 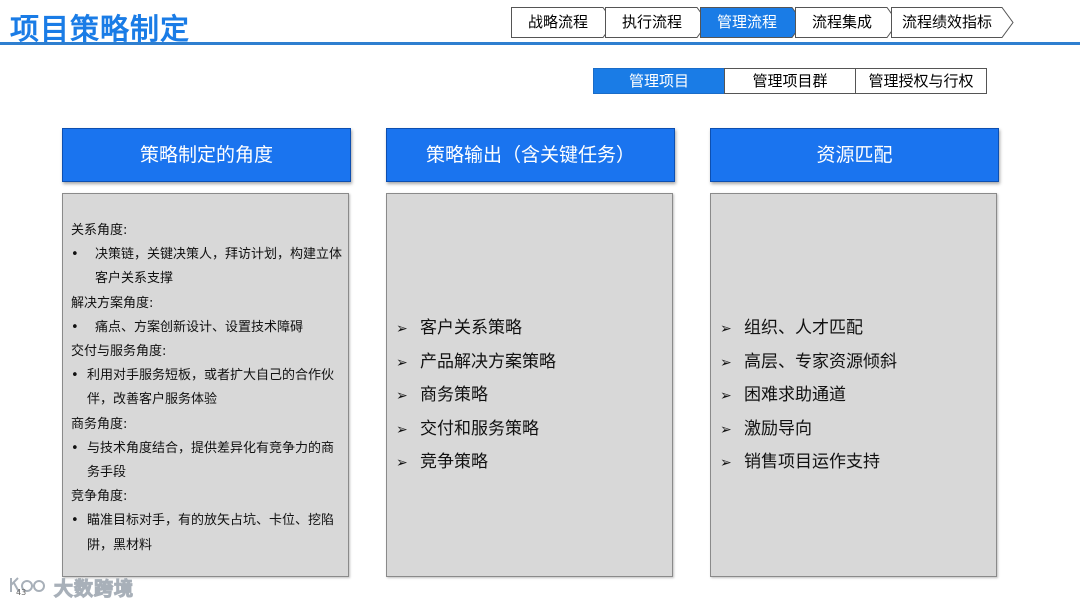 What do you see at coordinates (29, 587) in the screenshot?
I see `kol-logo-icon` at bounding box center [29, 587].